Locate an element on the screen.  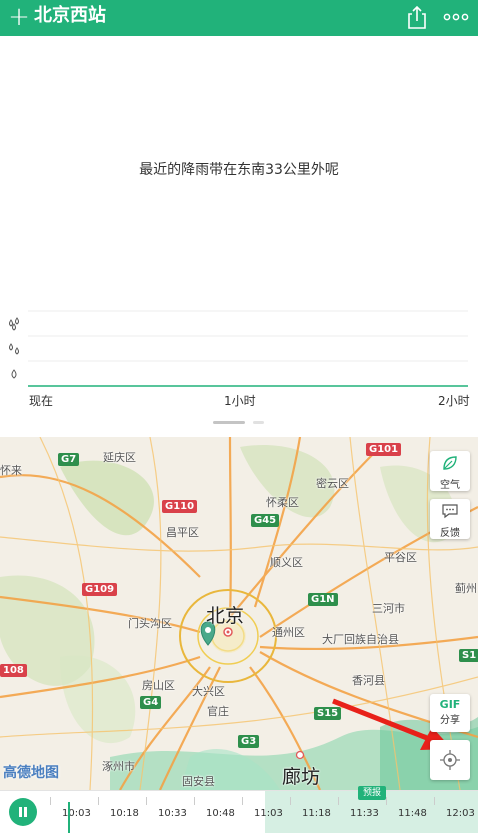
highway-s15: S15 is located at coordinates (328, 713).